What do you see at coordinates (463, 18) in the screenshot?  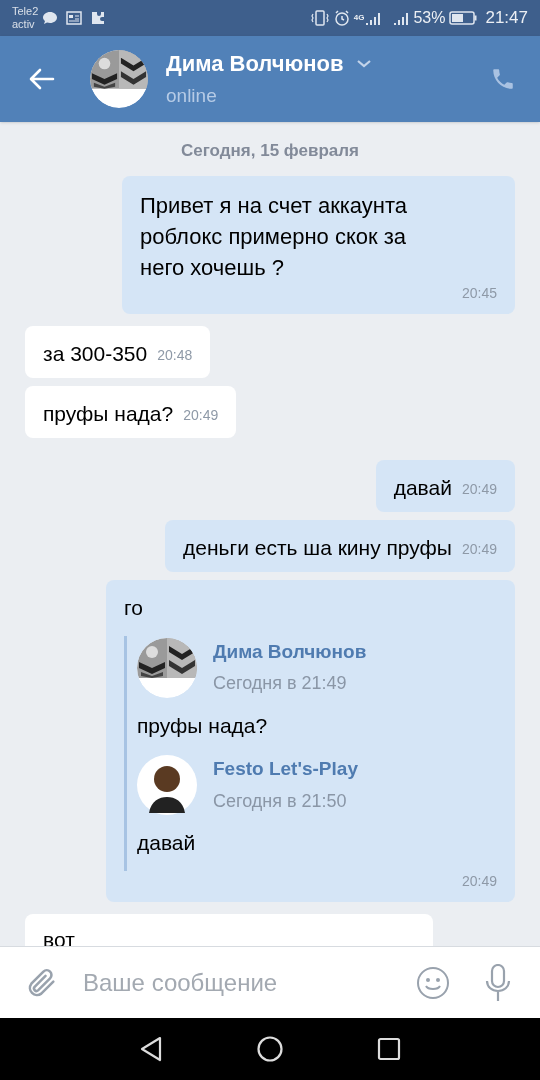 I see `battery-icon` at bounding box center [463, 18].